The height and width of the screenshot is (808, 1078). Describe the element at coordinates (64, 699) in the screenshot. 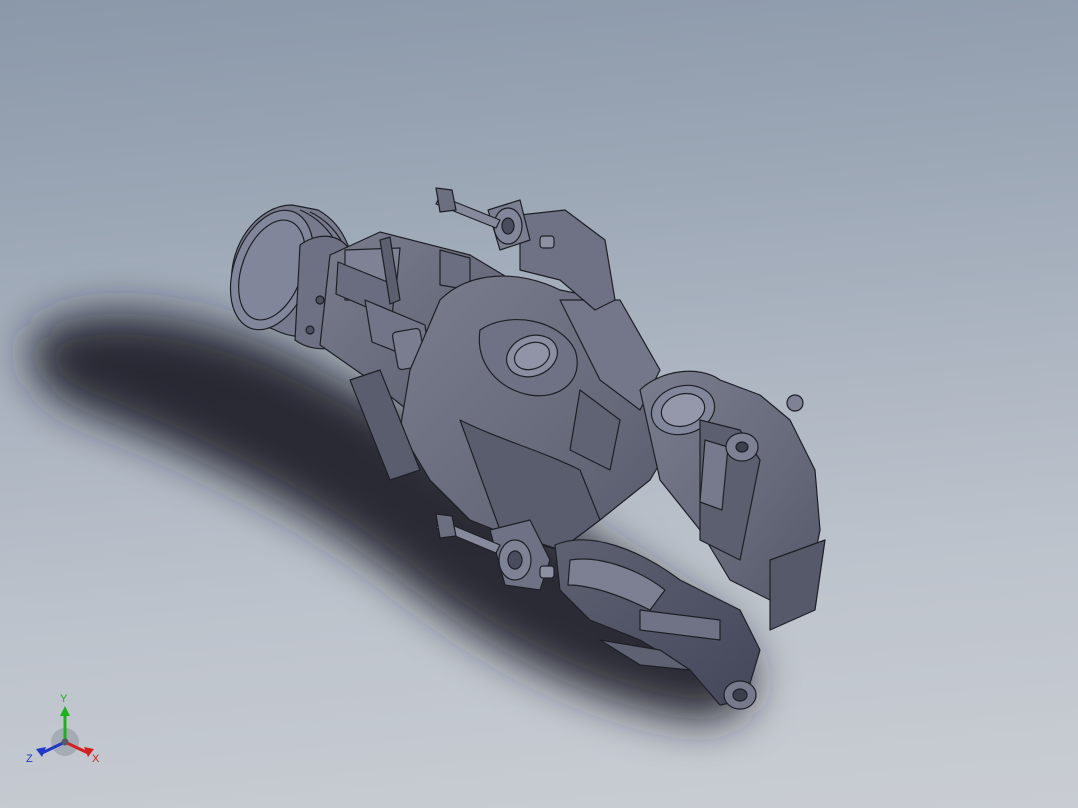

I see `y-axis-label: Y` at that location.